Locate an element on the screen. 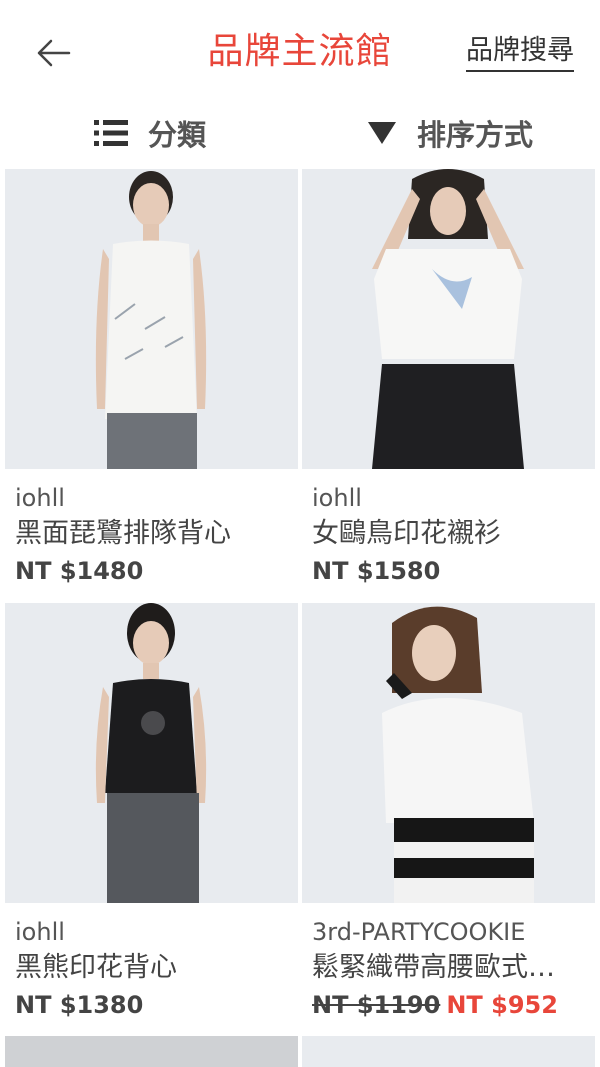 Image resolution: width=600 pixels, height=1067 pixels. category-label: 分類 is located at coordinates (176, 135).